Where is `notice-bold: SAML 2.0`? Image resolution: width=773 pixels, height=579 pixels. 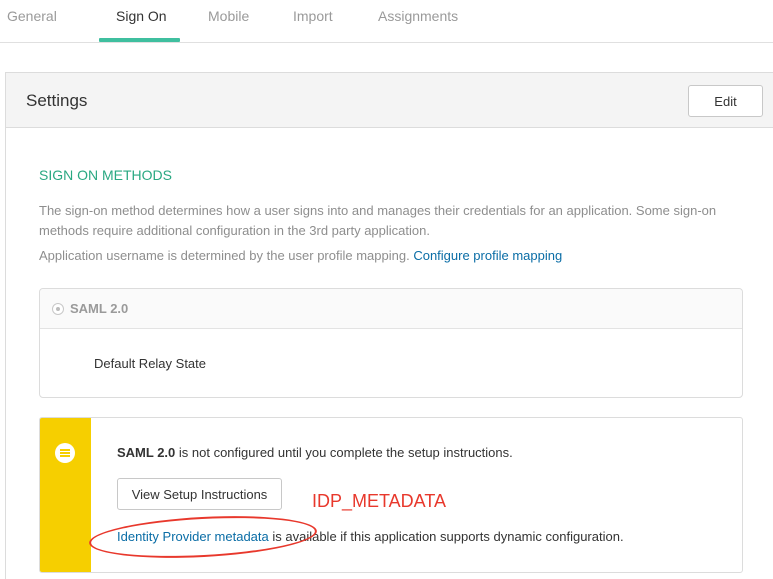 notice-bold: SAML 2.0 is located at coordinates (146, 452).